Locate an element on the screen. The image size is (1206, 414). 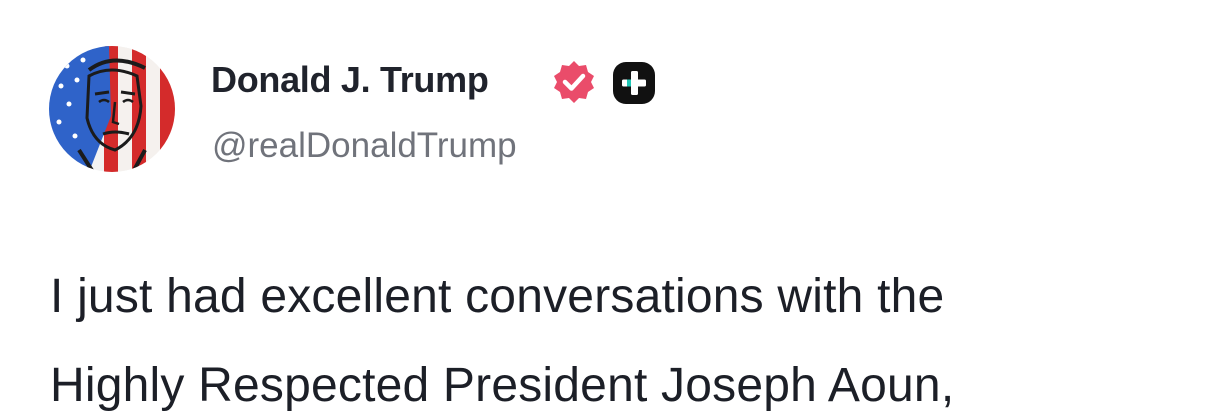
verified-badge-icon is located at coordinates (574, 82).